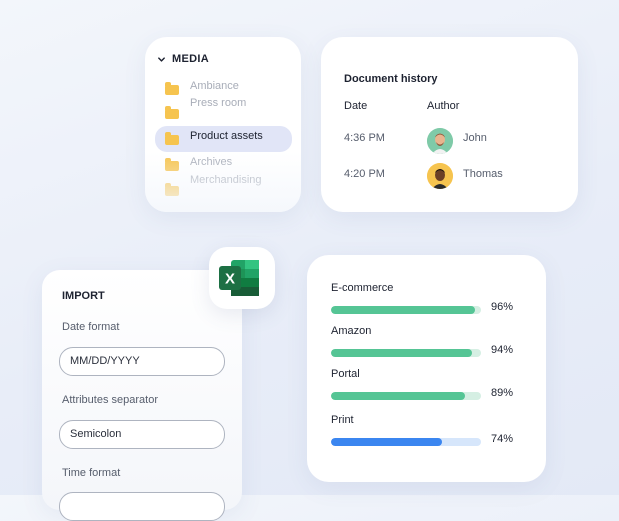  Describe the element at coordinates (502, 307) in the screenshot. I see `progress-percent: 96%` at that location.